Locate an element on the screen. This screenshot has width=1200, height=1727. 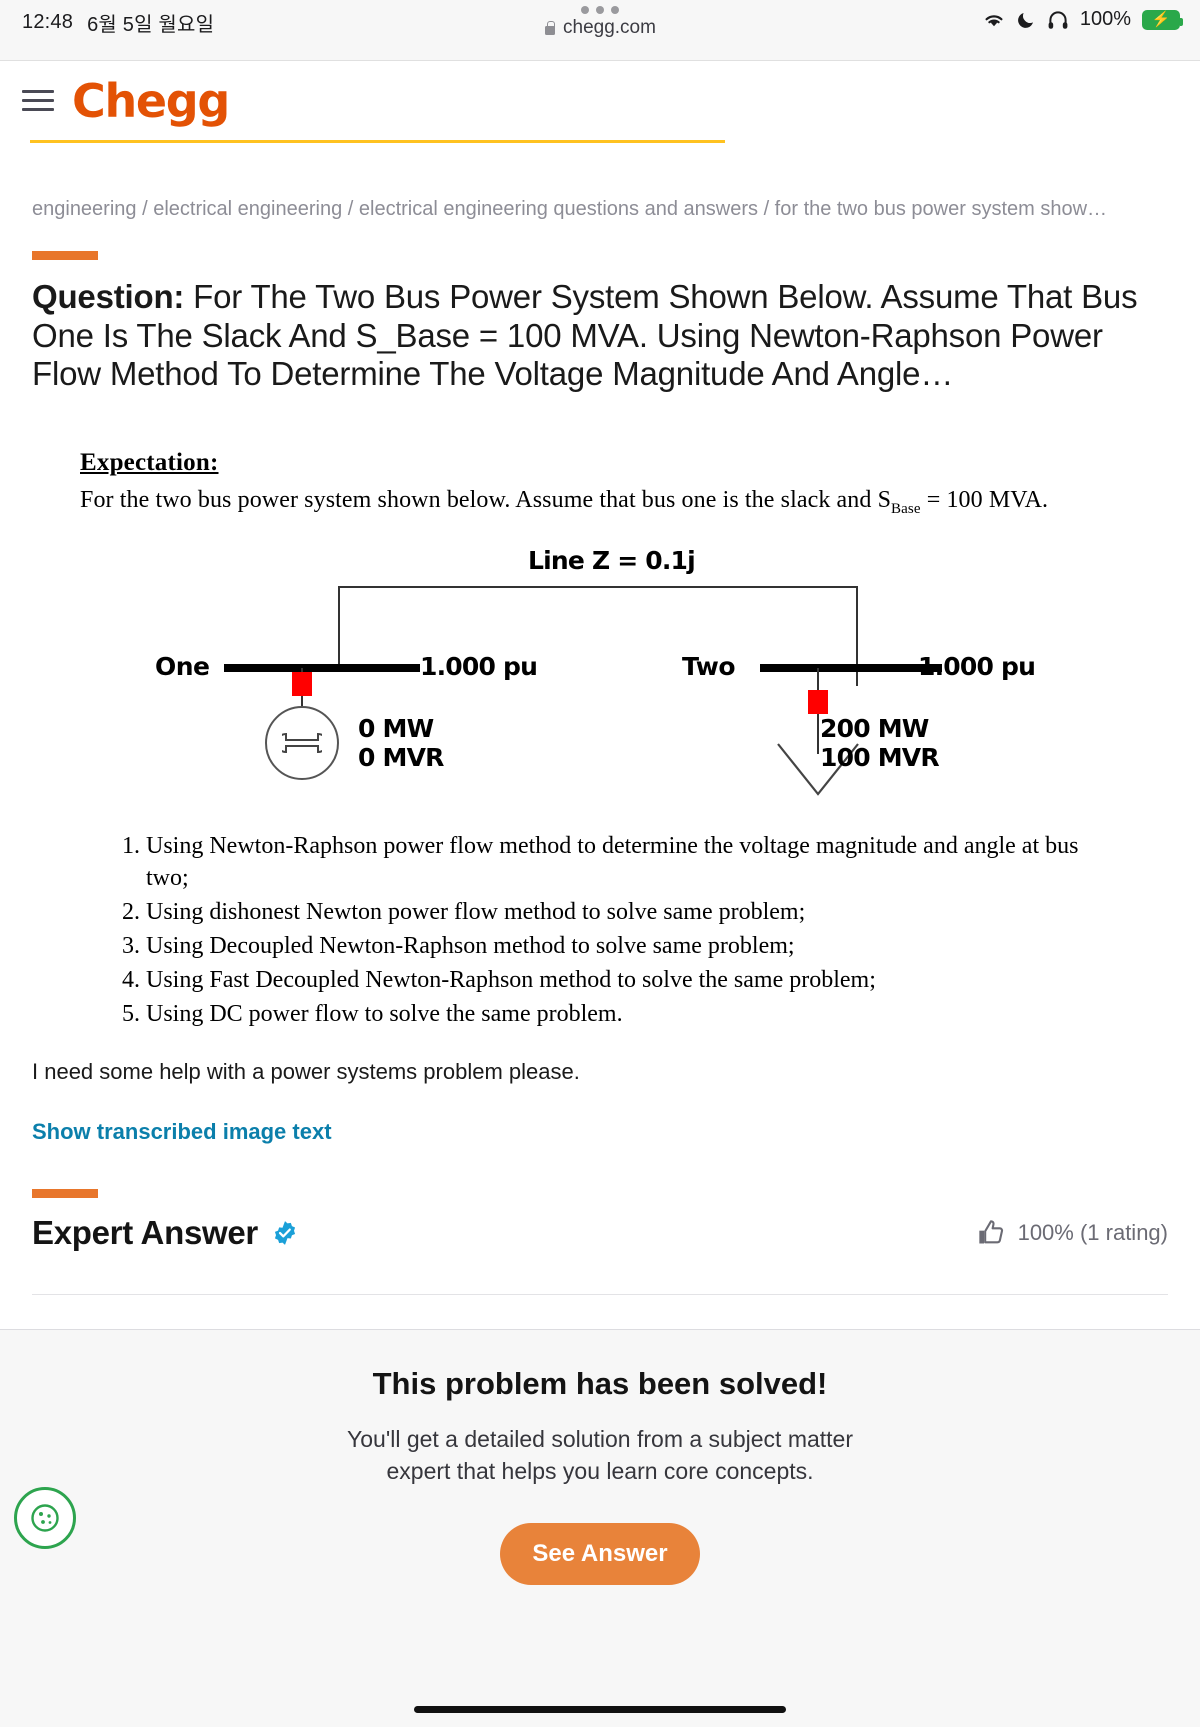
status-bar-left: 12:48 6월 5일 월요일 is located at coordinates (118, 21).